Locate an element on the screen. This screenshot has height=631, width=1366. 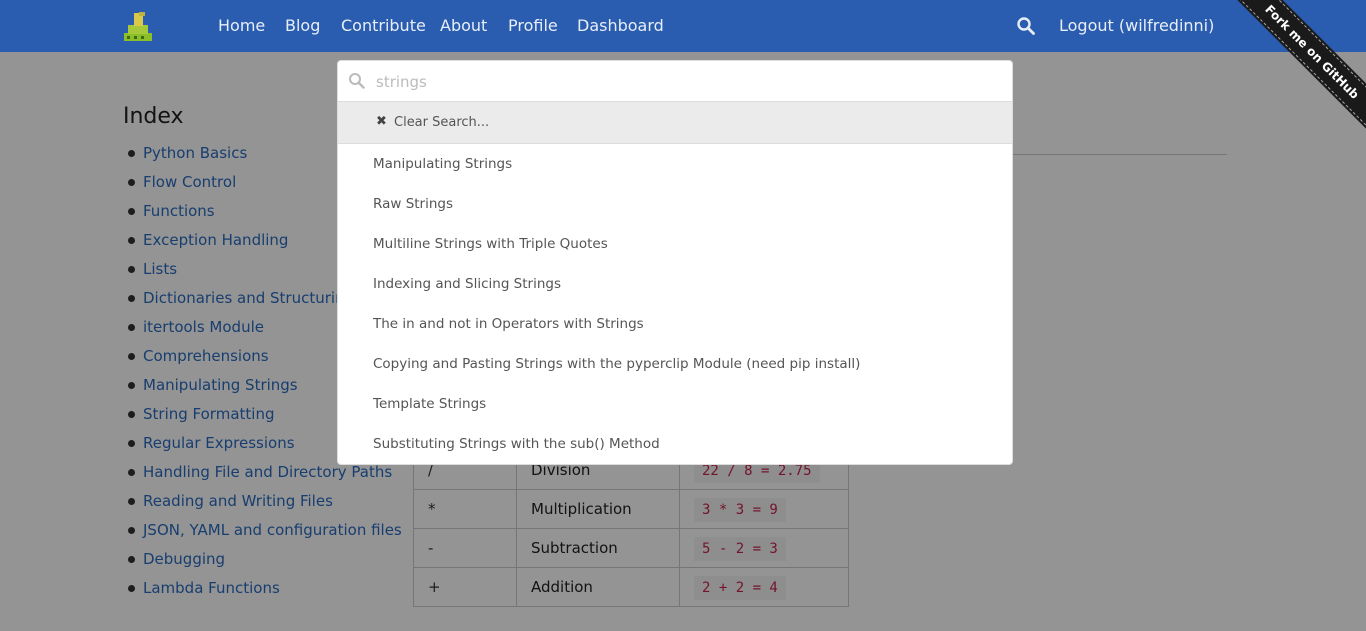
search-result-item: The in and not in Operators with Strings is located at coordinates (675, 324).